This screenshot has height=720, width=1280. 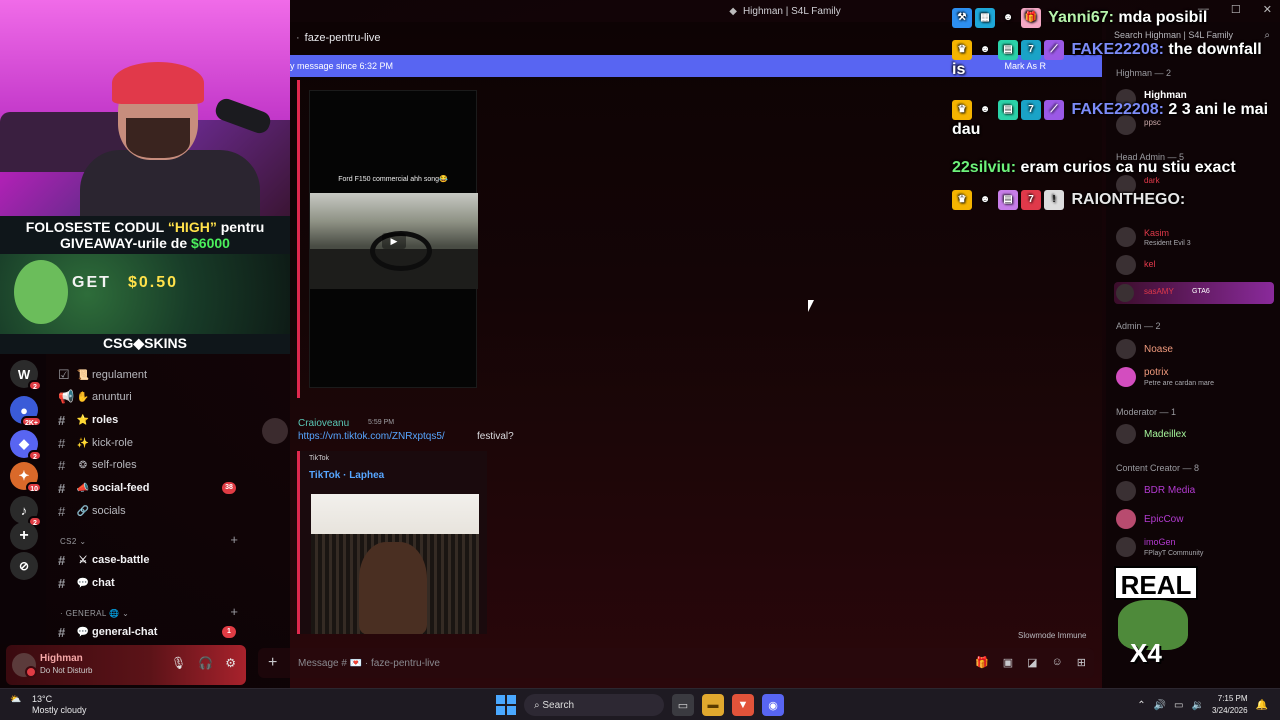 I want to click on channel-case-battle: # ⚔ case-battle, so click(x=173, y=560).